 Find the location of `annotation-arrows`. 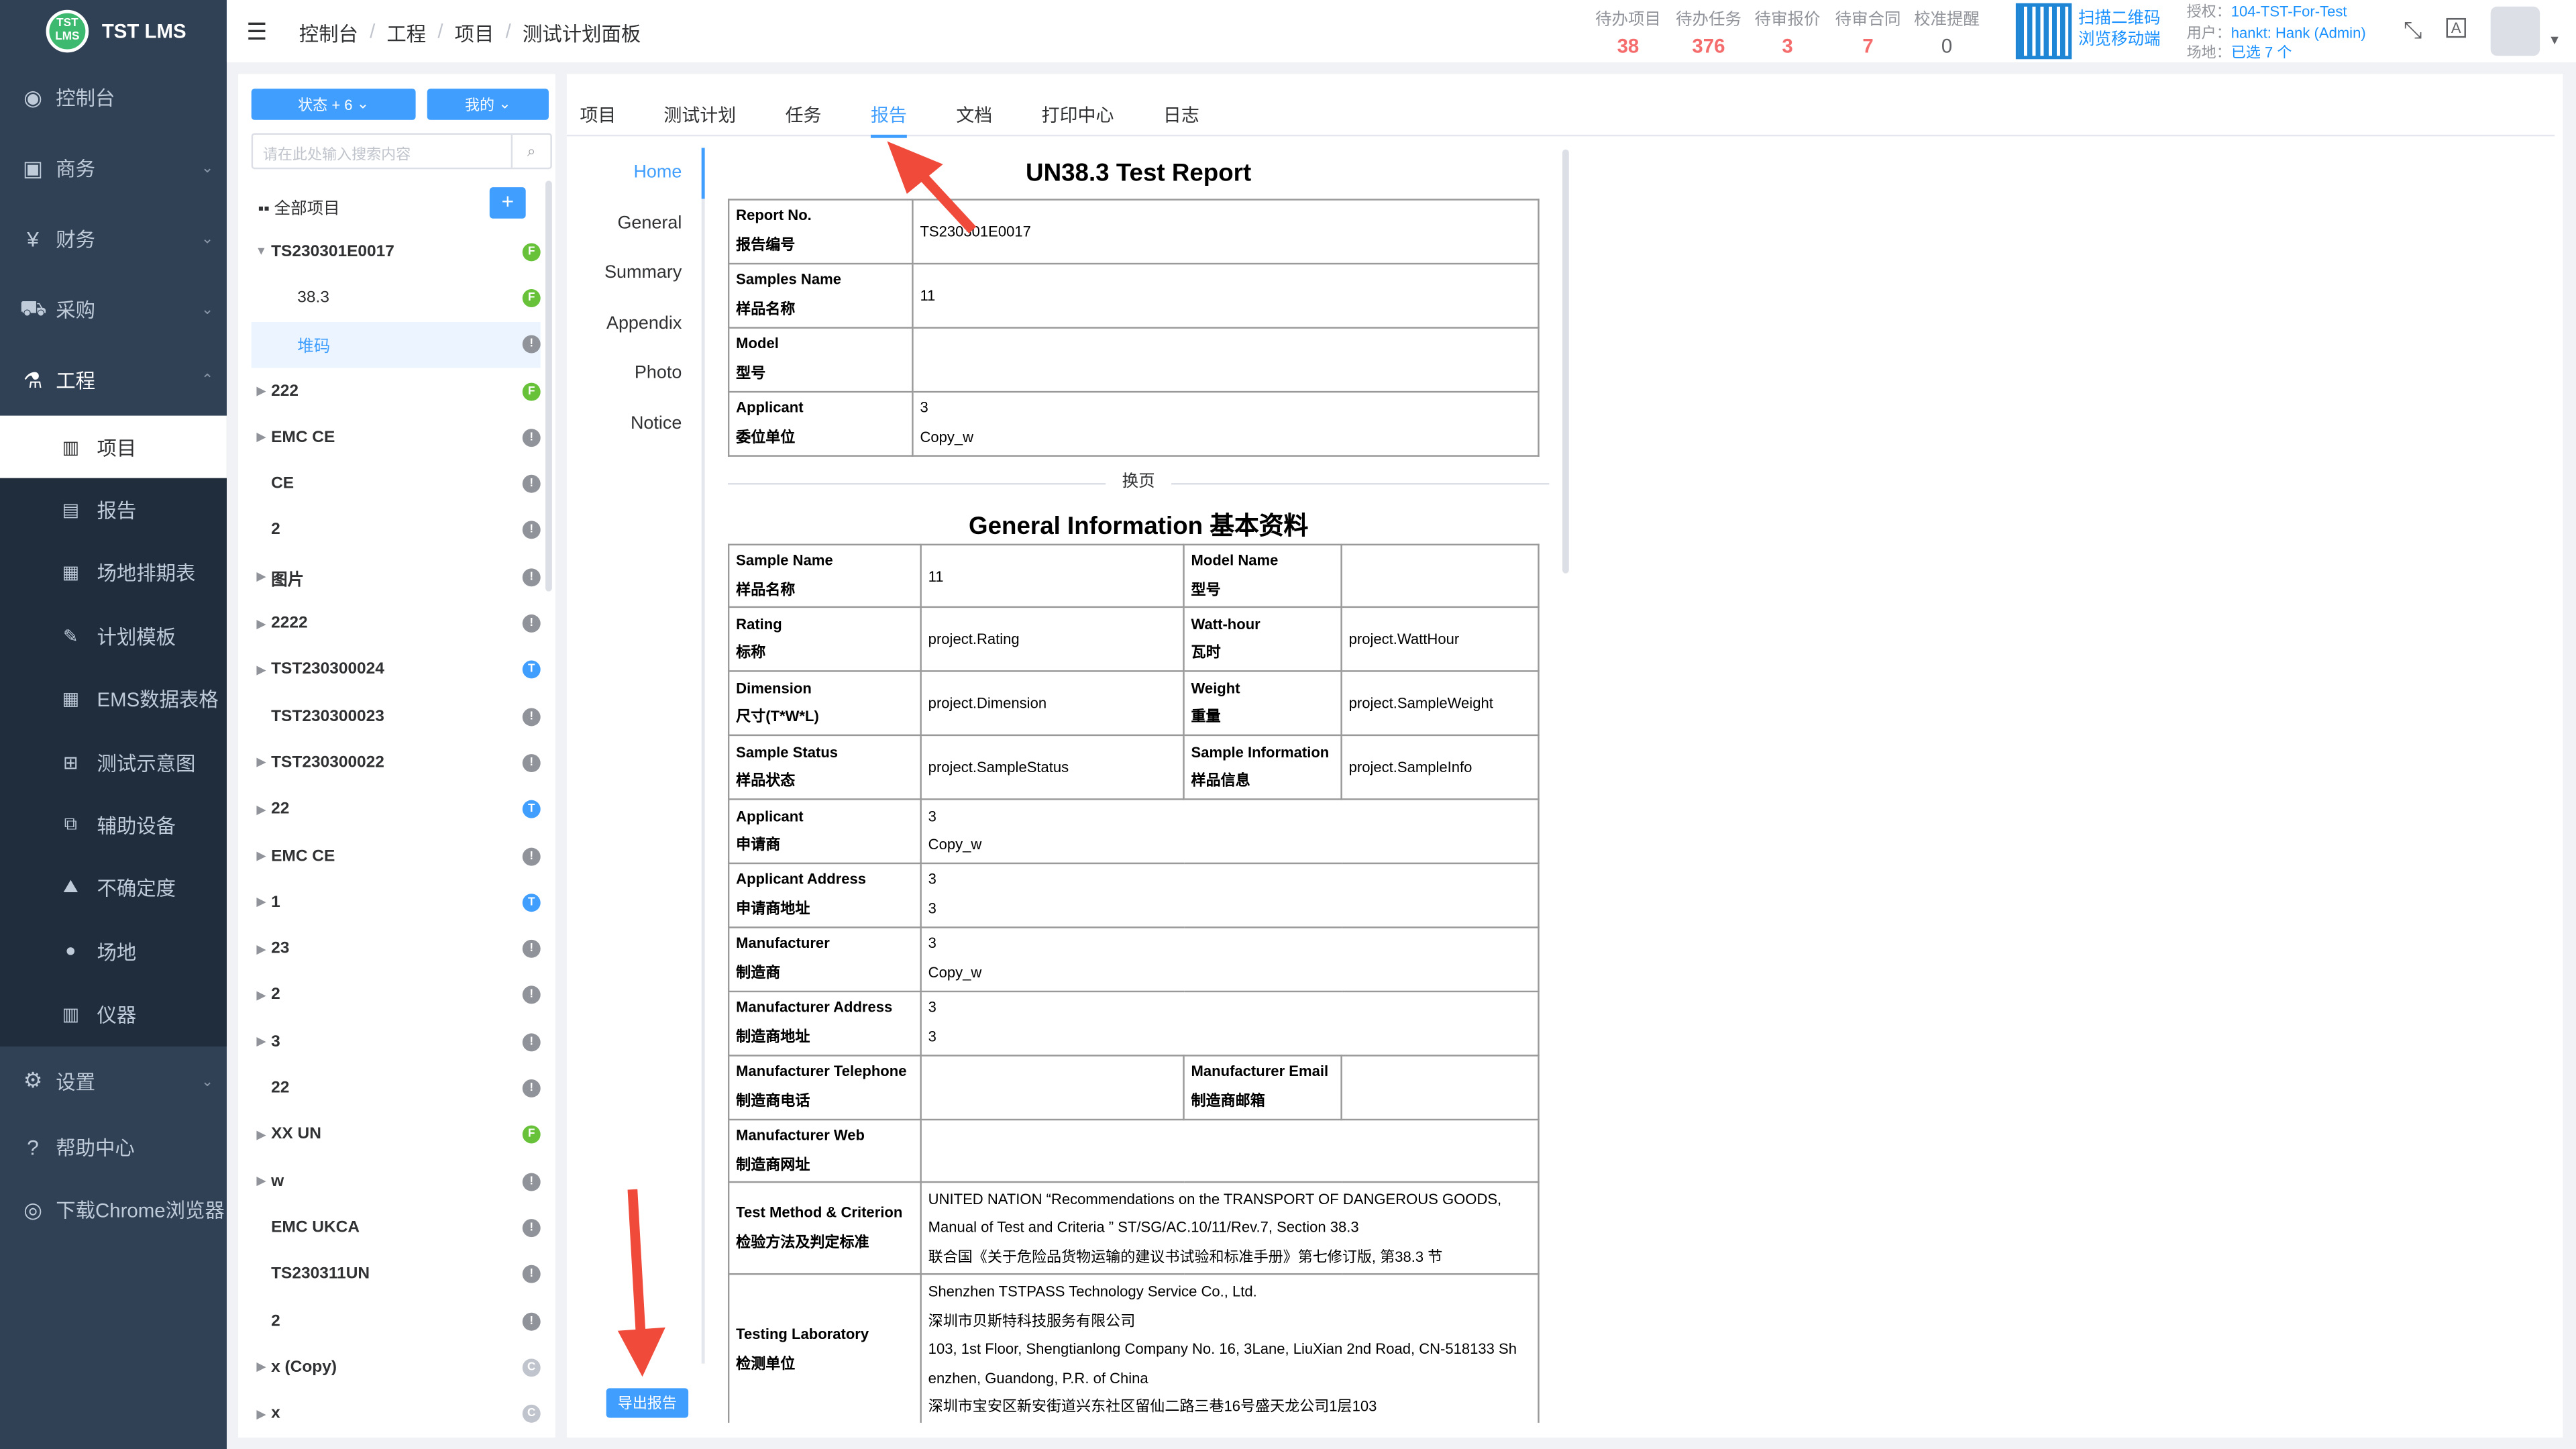

annotation-arrows is located at coordinates (797, 759).